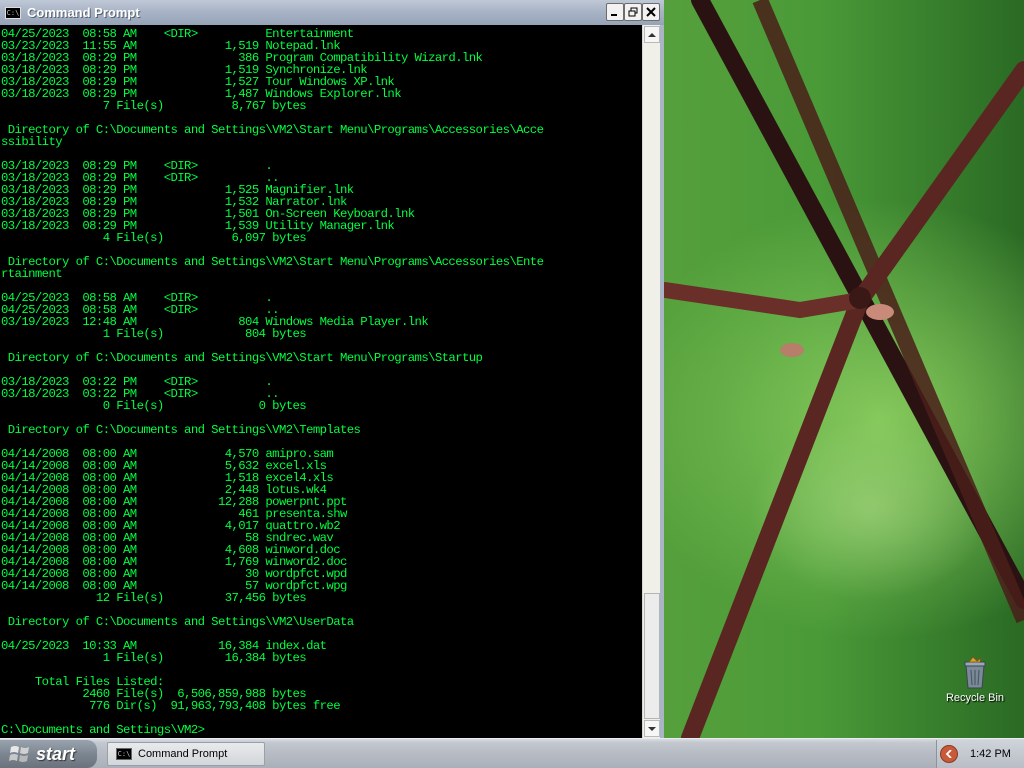 The image size is (1024, 768). Describe the element at coordinates (55, 754) in the screenshot. I see `start-label: start` at that location.